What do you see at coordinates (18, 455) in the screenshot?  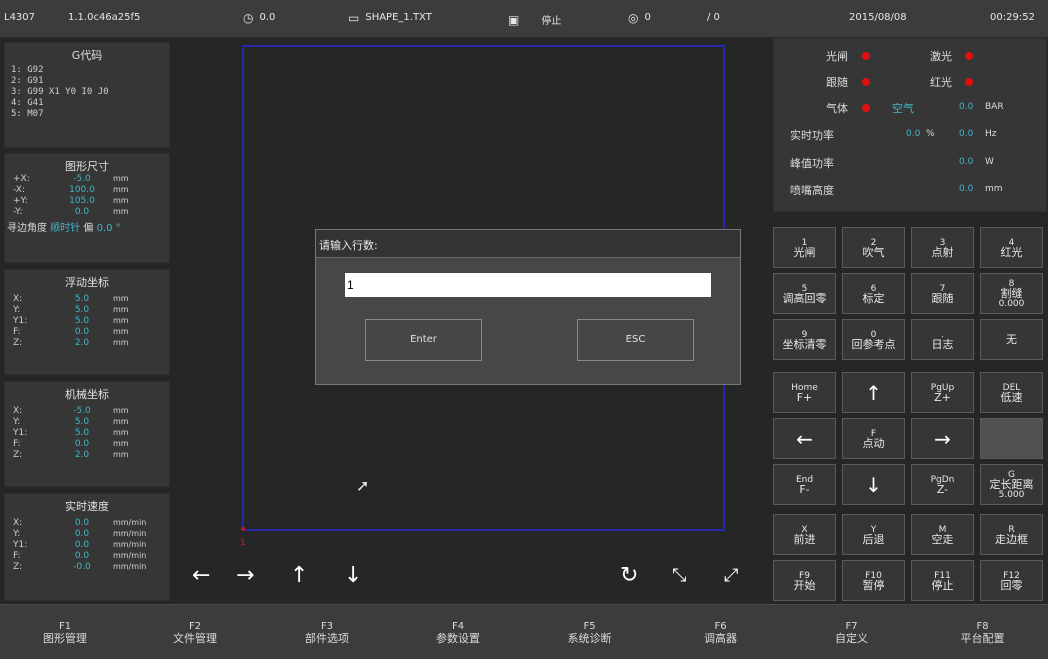 I see `axis-label: Z:` at bounding box center [18, 455].